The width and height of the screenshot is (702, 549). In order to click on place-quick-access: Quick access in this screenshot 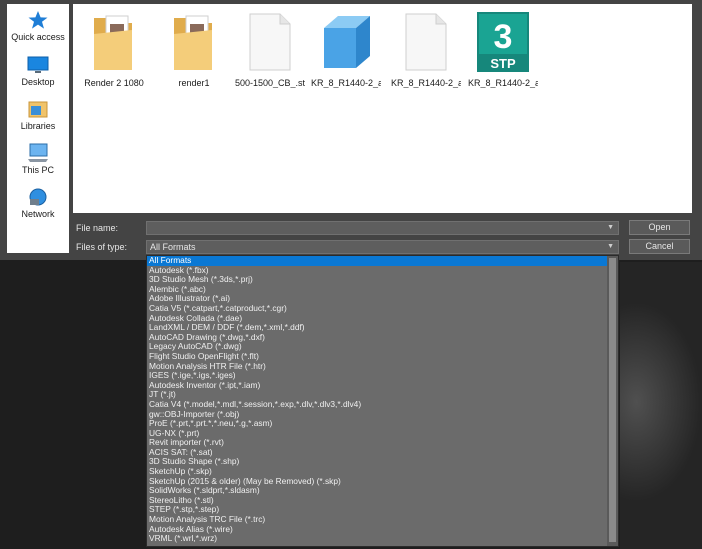, I will do `click(38, 26)`.